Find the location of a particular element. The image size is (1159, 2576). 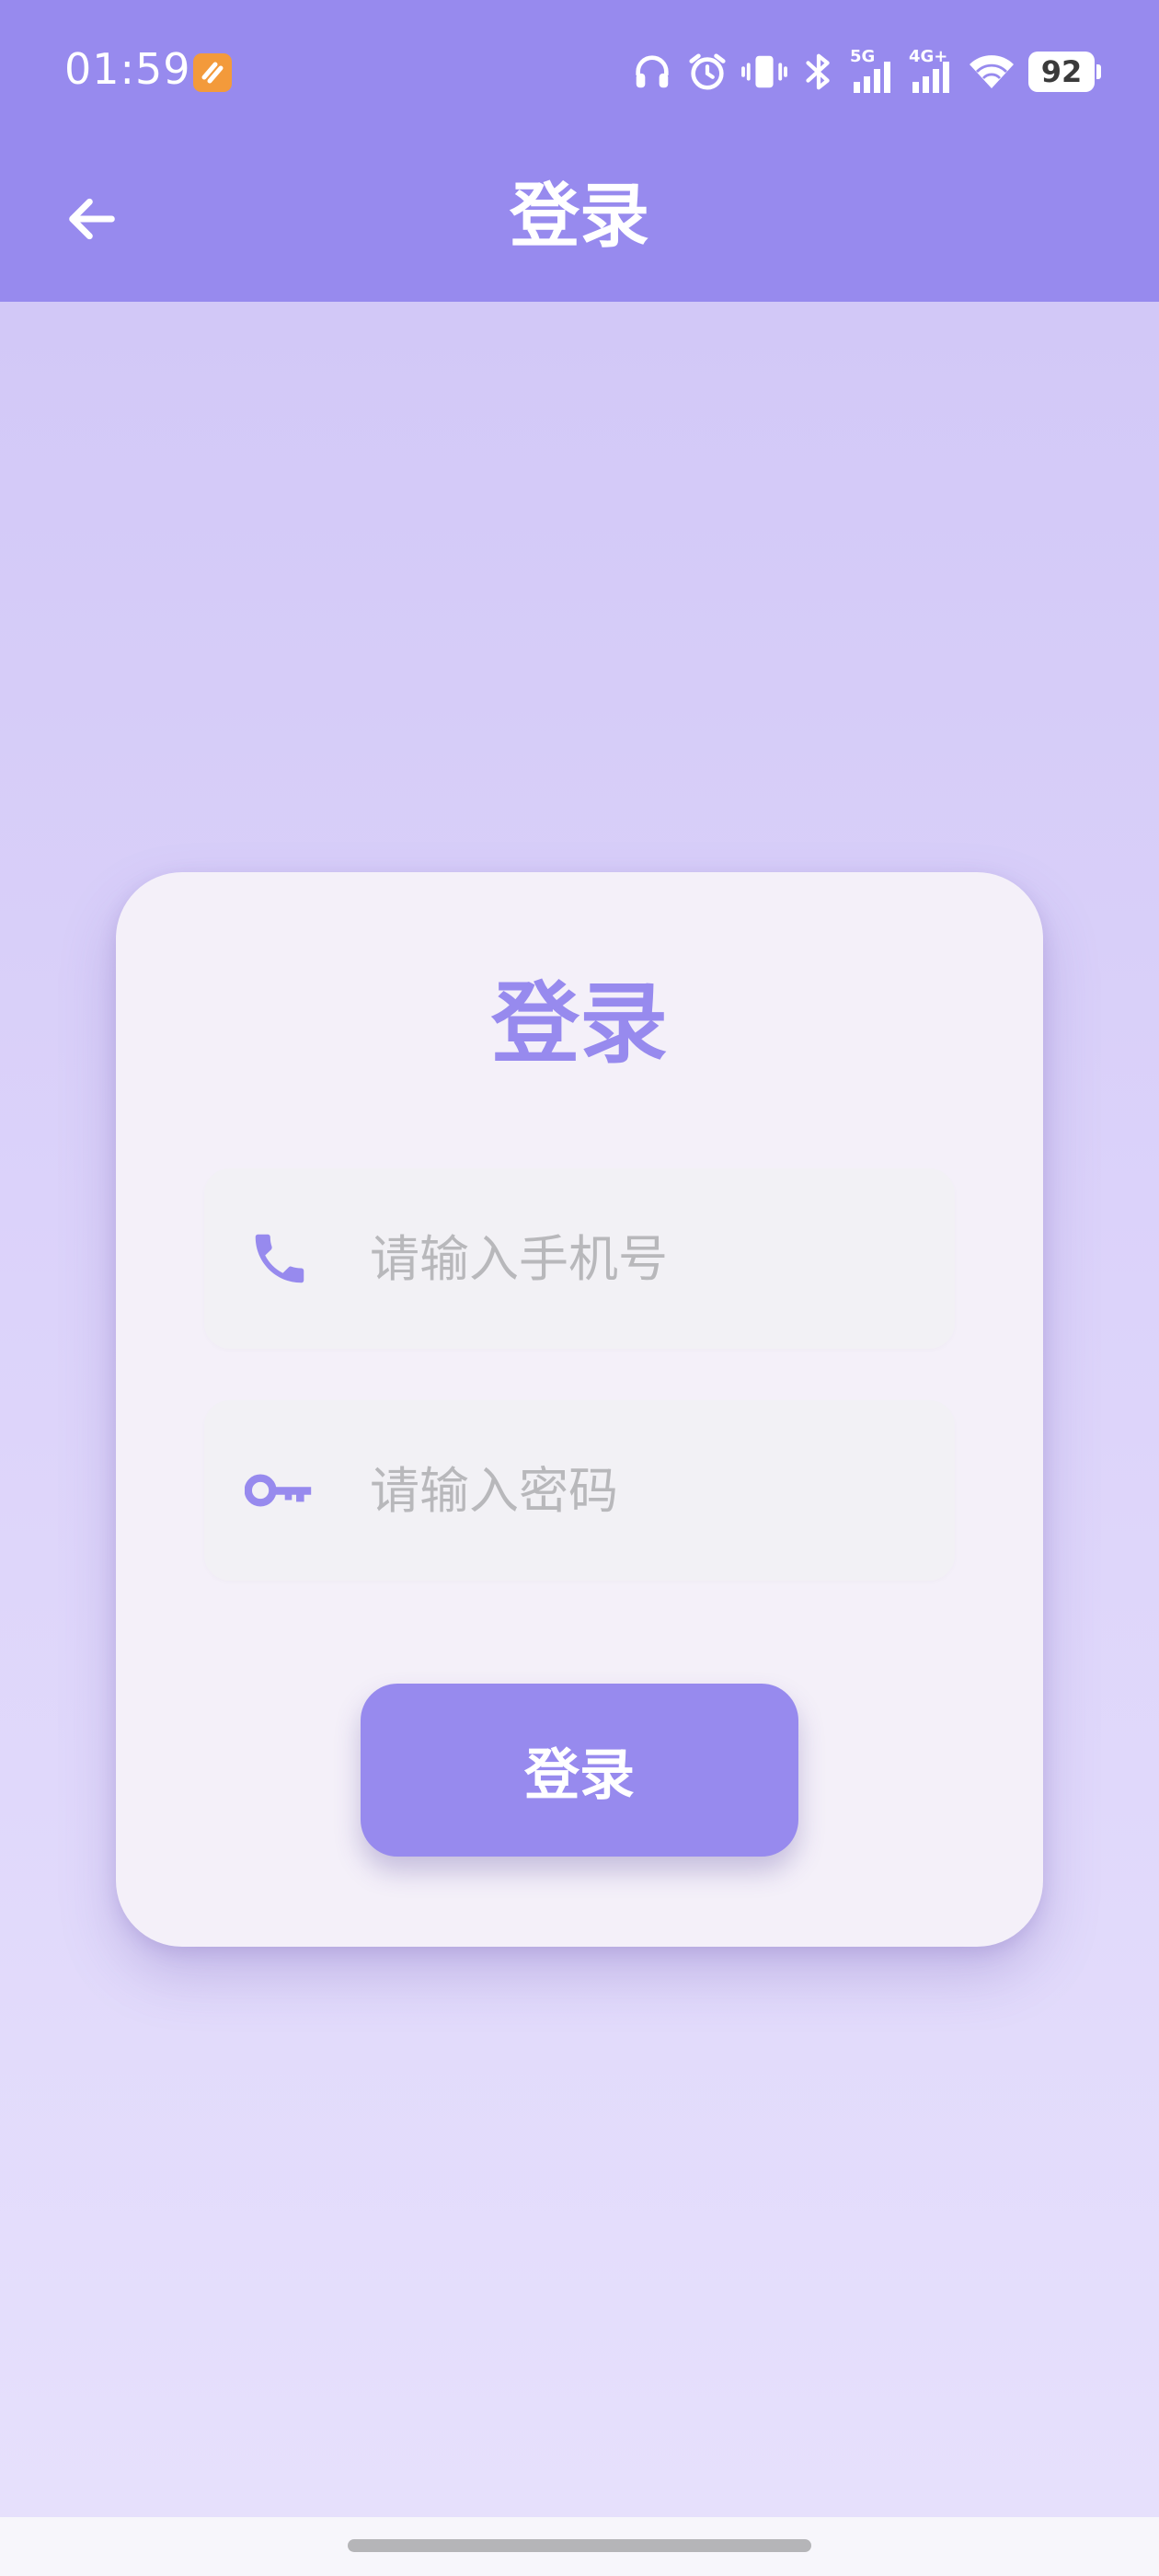

battery-level: 92 is located at coordinates (1061, 71).